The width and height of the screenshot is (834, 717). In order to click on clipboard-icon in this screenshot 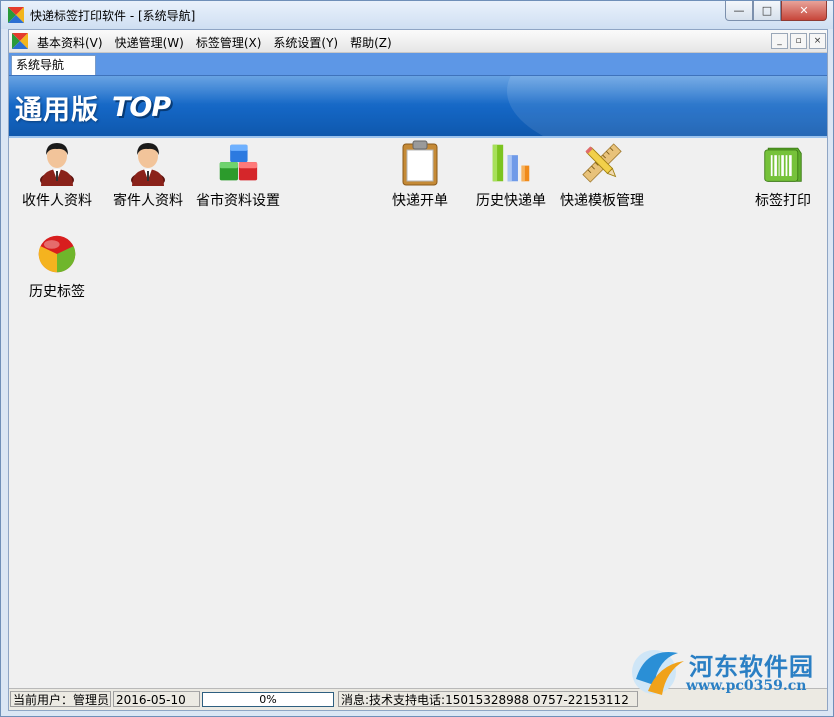, I will do `click(420, 163)`.